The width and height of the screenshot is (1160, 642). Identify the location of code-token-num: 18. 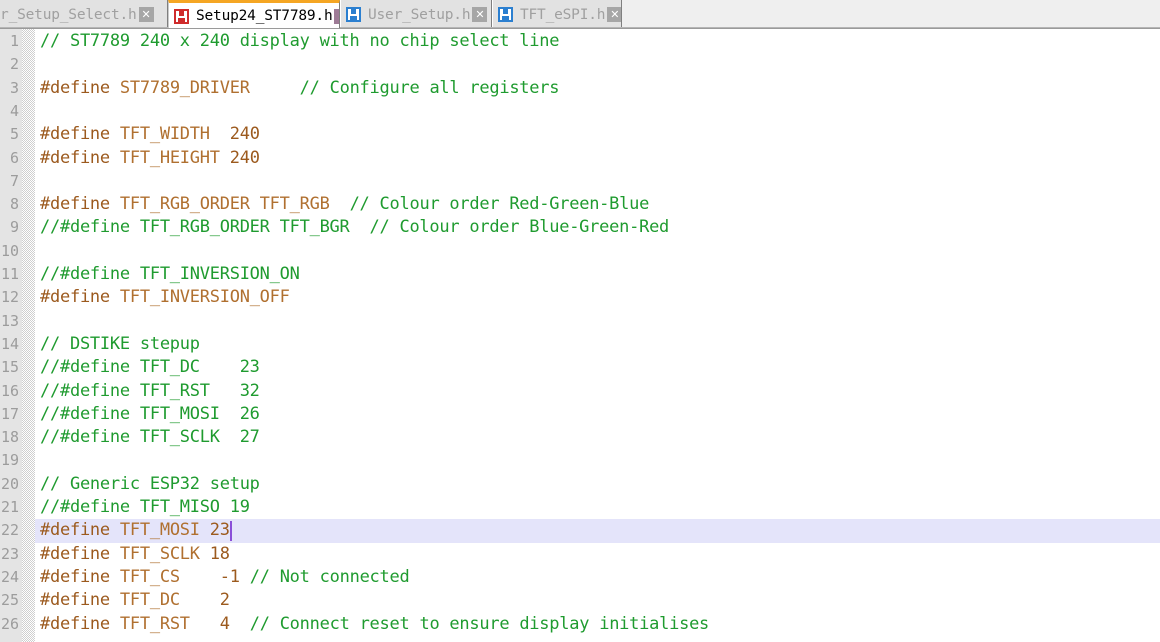
(219, 553).